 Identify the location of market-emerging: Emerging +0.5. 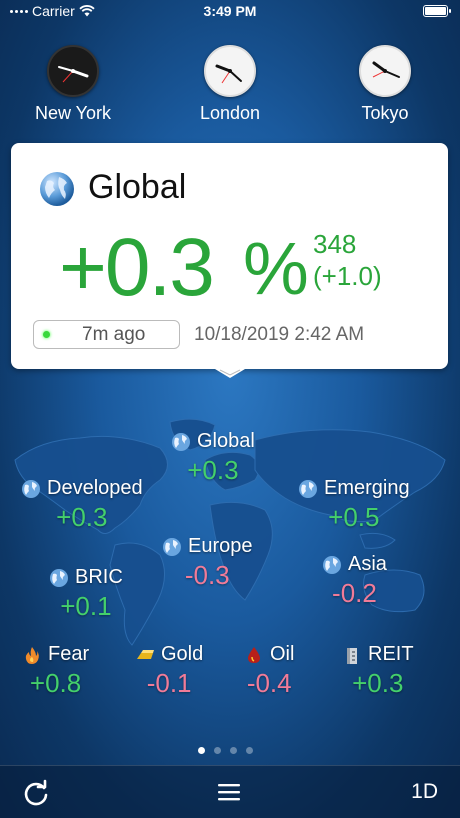
(354, 505).